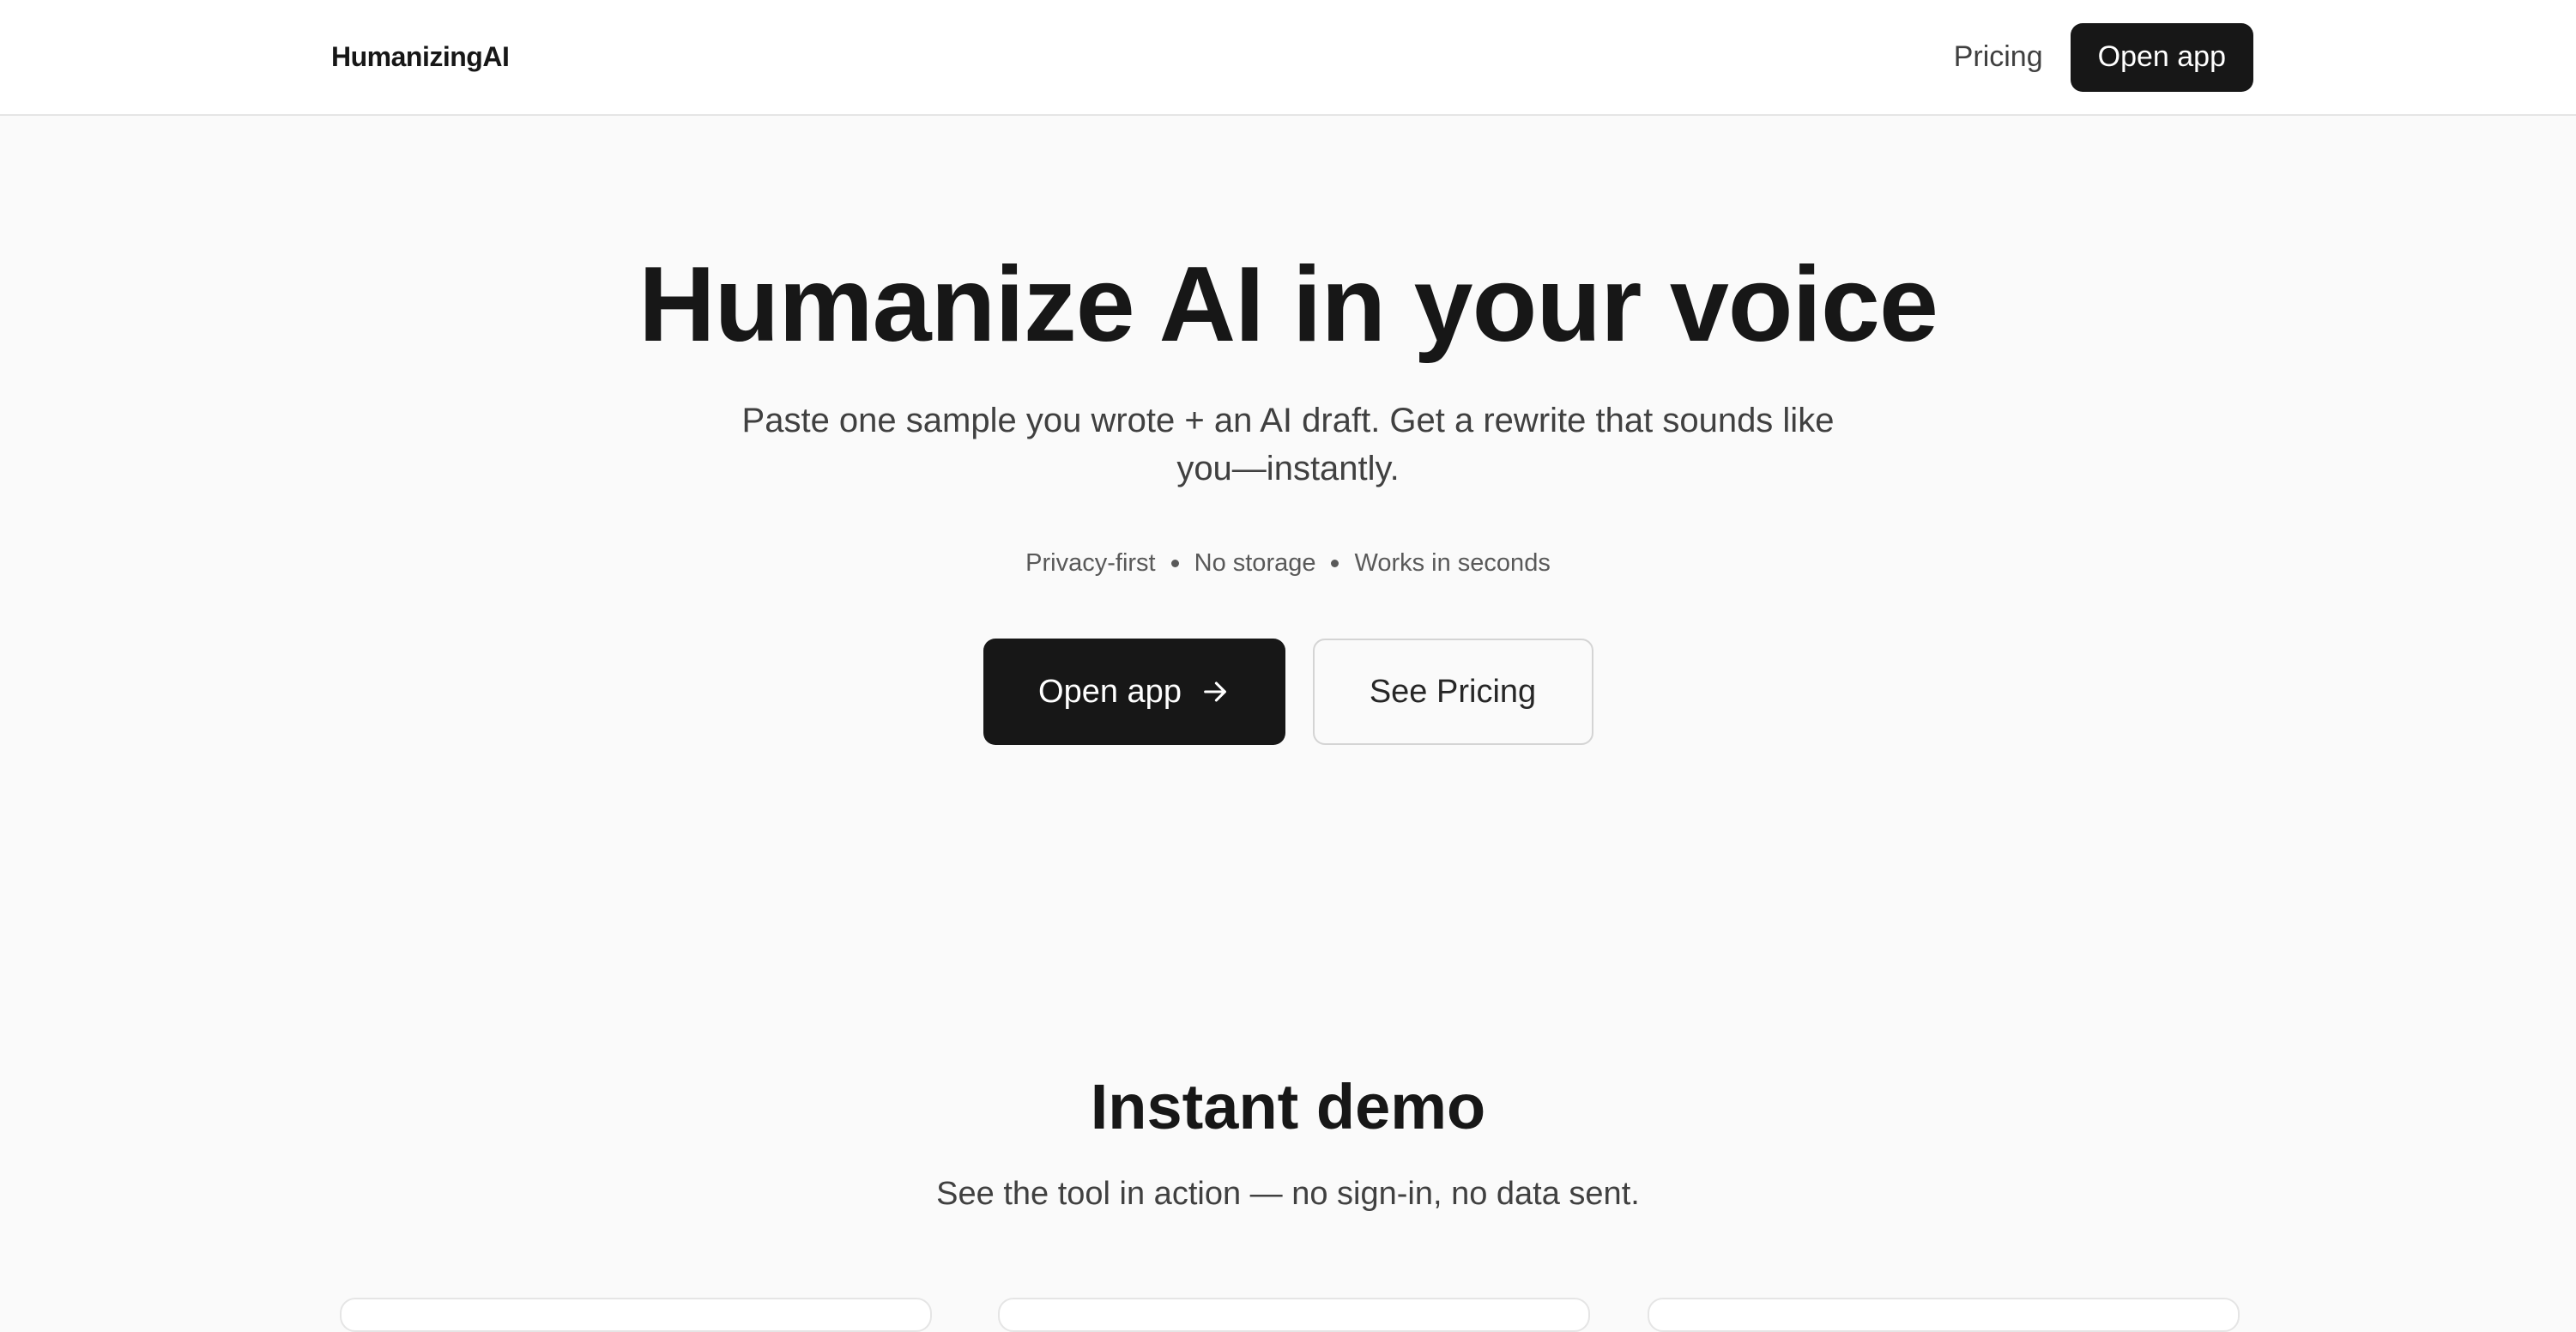  I want to click on feature-privacy: Privacy-first, so click(1090, 563).